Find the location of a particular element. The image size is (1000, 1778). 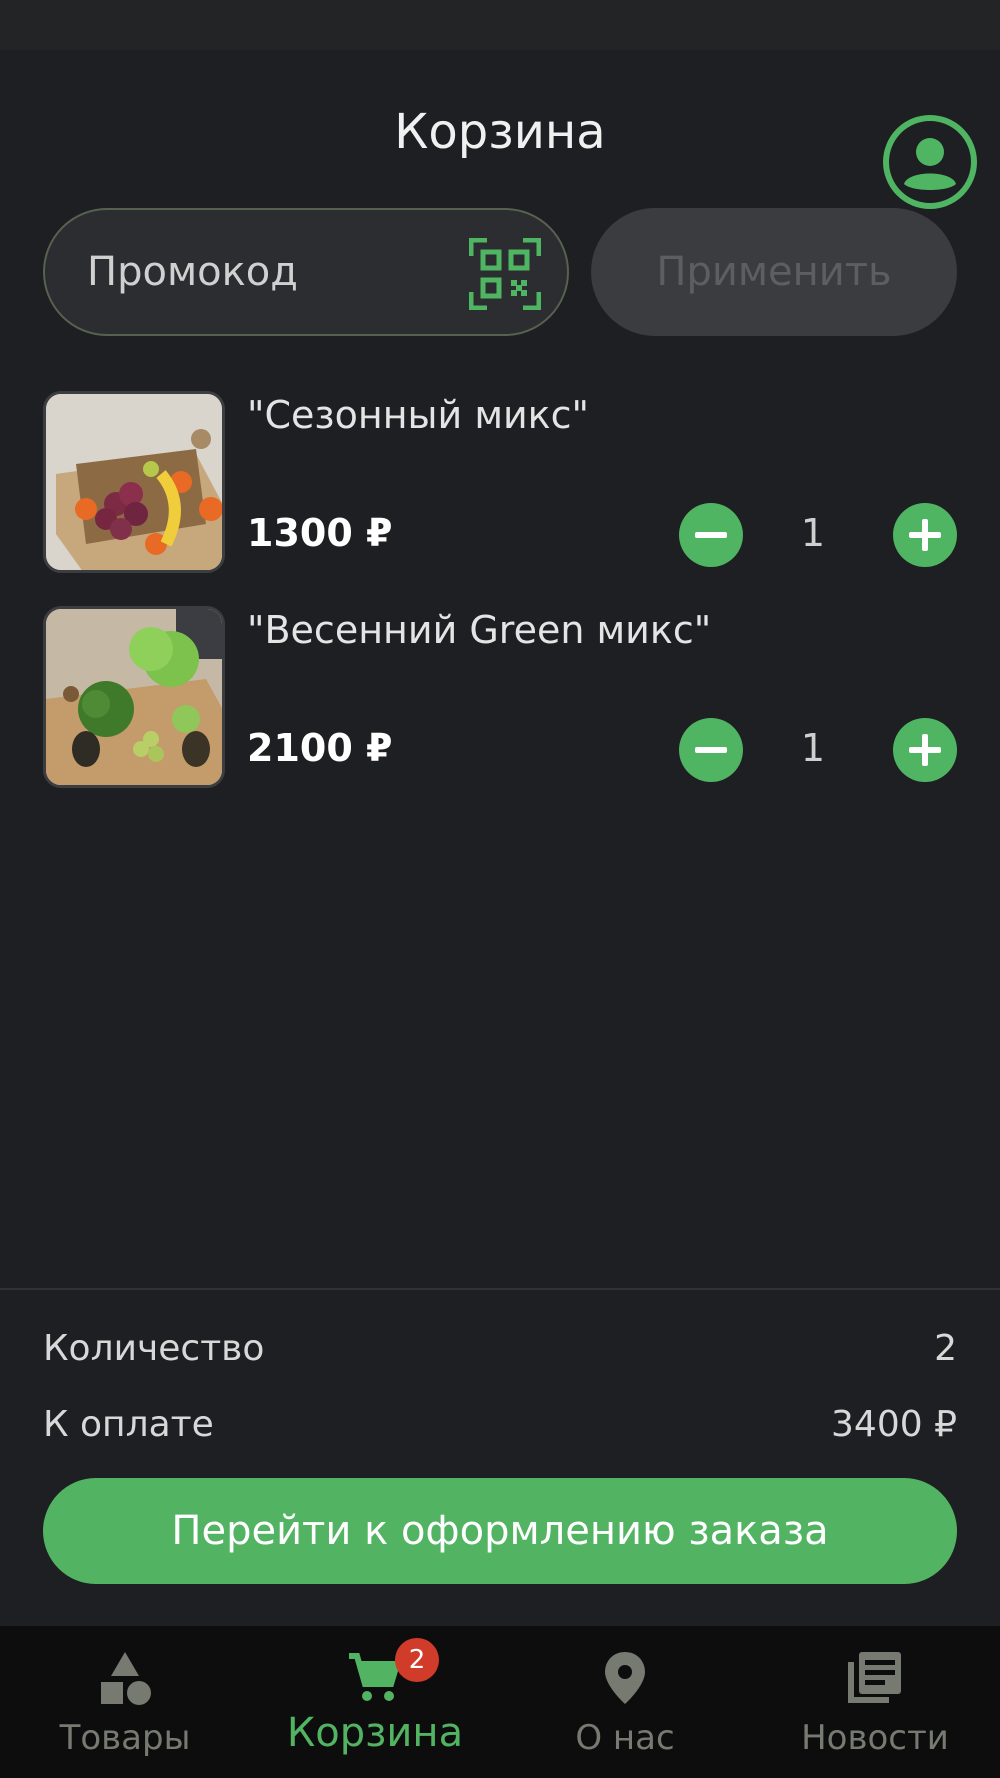

nav-item-news: Новости is located at coordinates (875, 1702).